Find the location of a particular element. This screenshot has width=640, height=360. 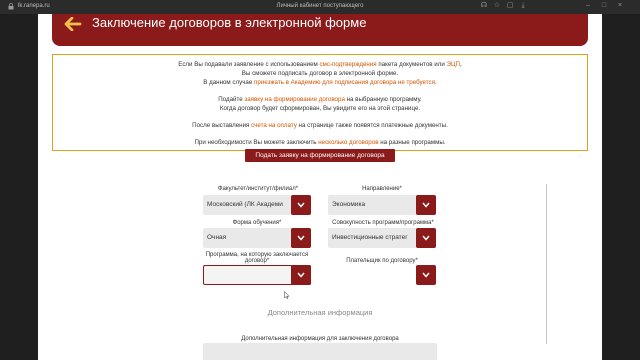

direction-dropdown-button is located at coordinates (426, 205).